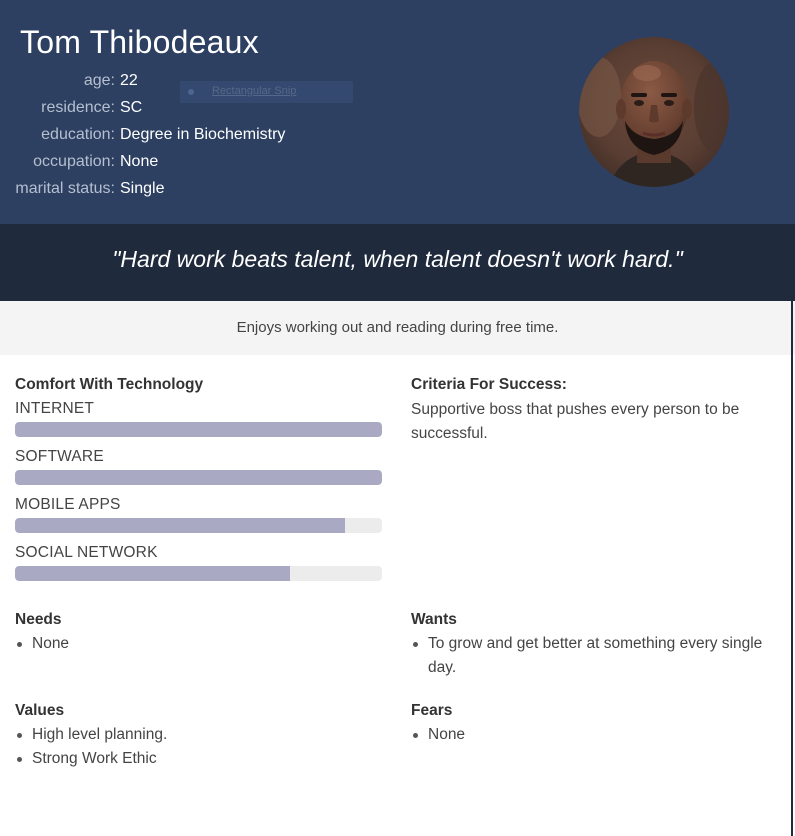  I want to click on persona-name: Tom Thibodeaux, so click(139, 42).